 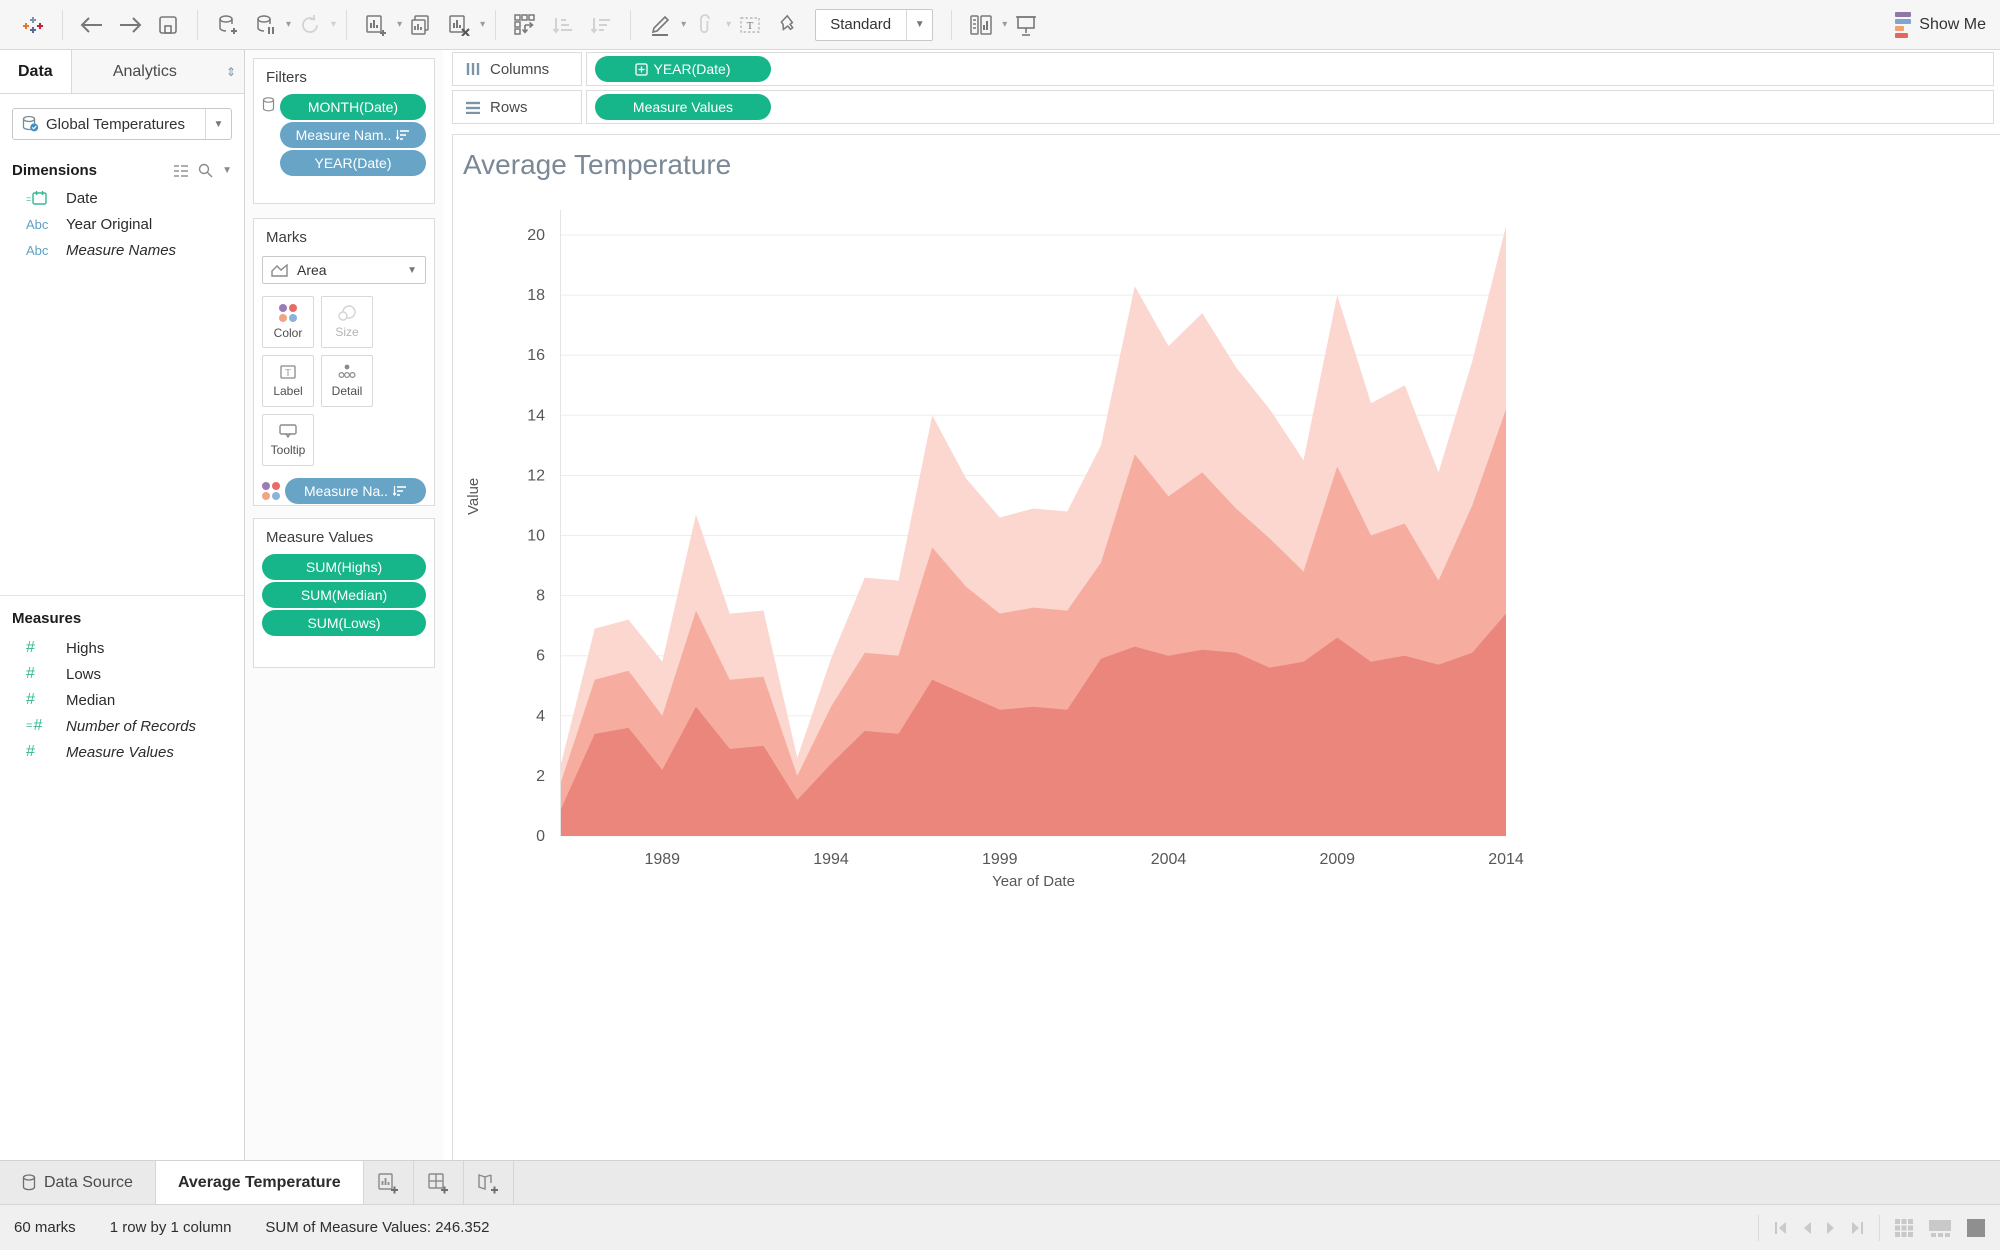 What do you see at coordinates (683, 24) in the screenshot?
I see `highlight-caret-icon: ▾` at bounding box center [683, 24].